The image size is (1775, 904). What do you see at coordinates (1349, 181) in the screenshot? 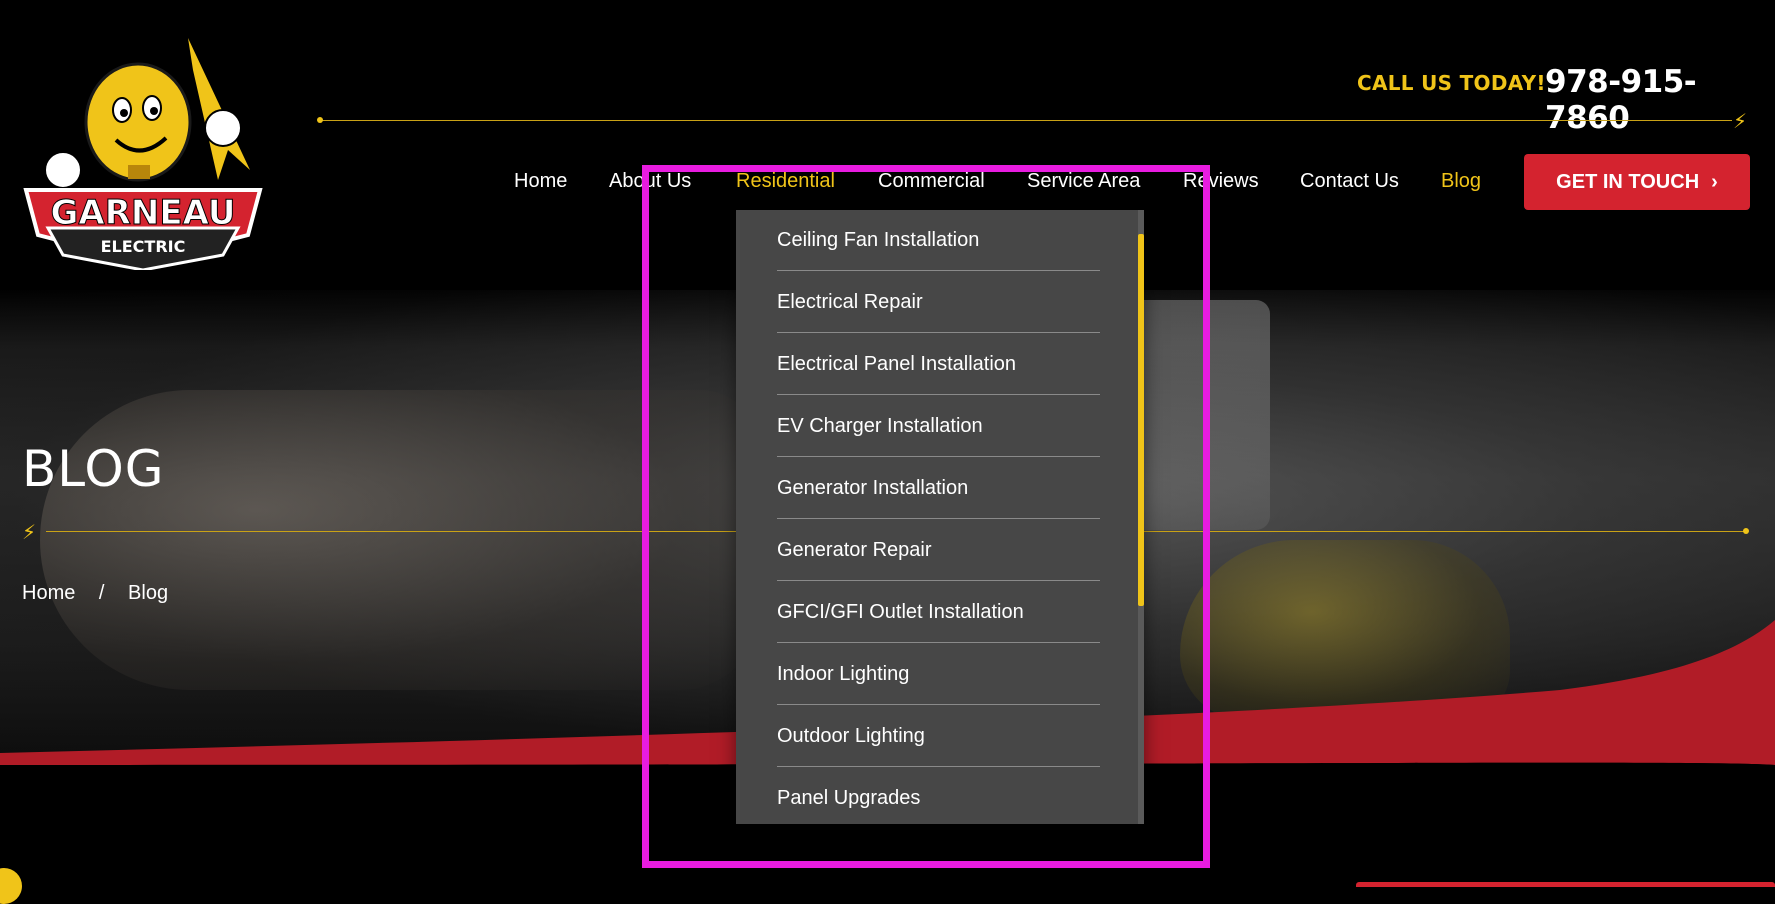
I see `nav-item-contact-us: Contact Us` at bounding box center [1349, 181].